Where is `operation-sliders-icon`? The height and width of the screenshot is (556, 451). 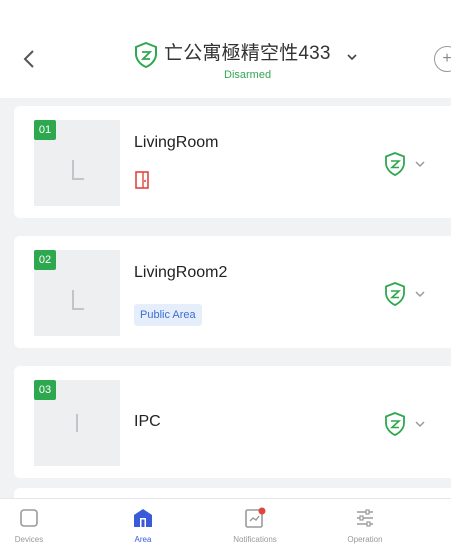
operation-sliders-icon is located at coordinates (365, 518).